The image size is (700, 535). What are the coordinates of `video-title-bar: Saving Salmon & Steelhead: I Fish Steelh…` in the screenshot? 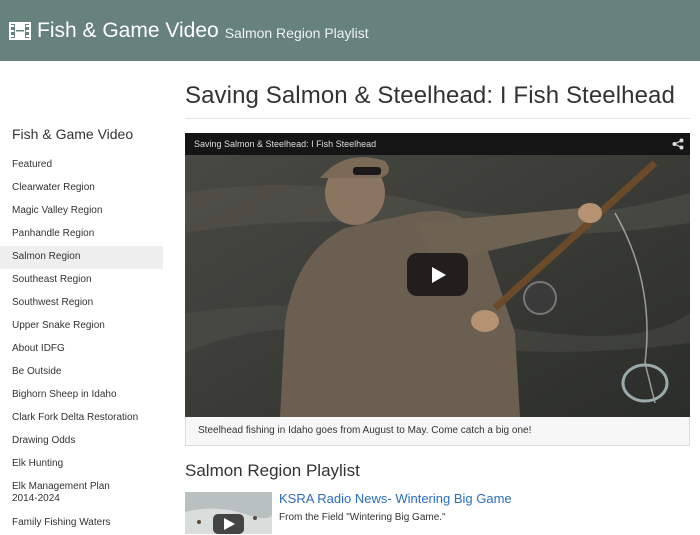 It's located at (437, 144).